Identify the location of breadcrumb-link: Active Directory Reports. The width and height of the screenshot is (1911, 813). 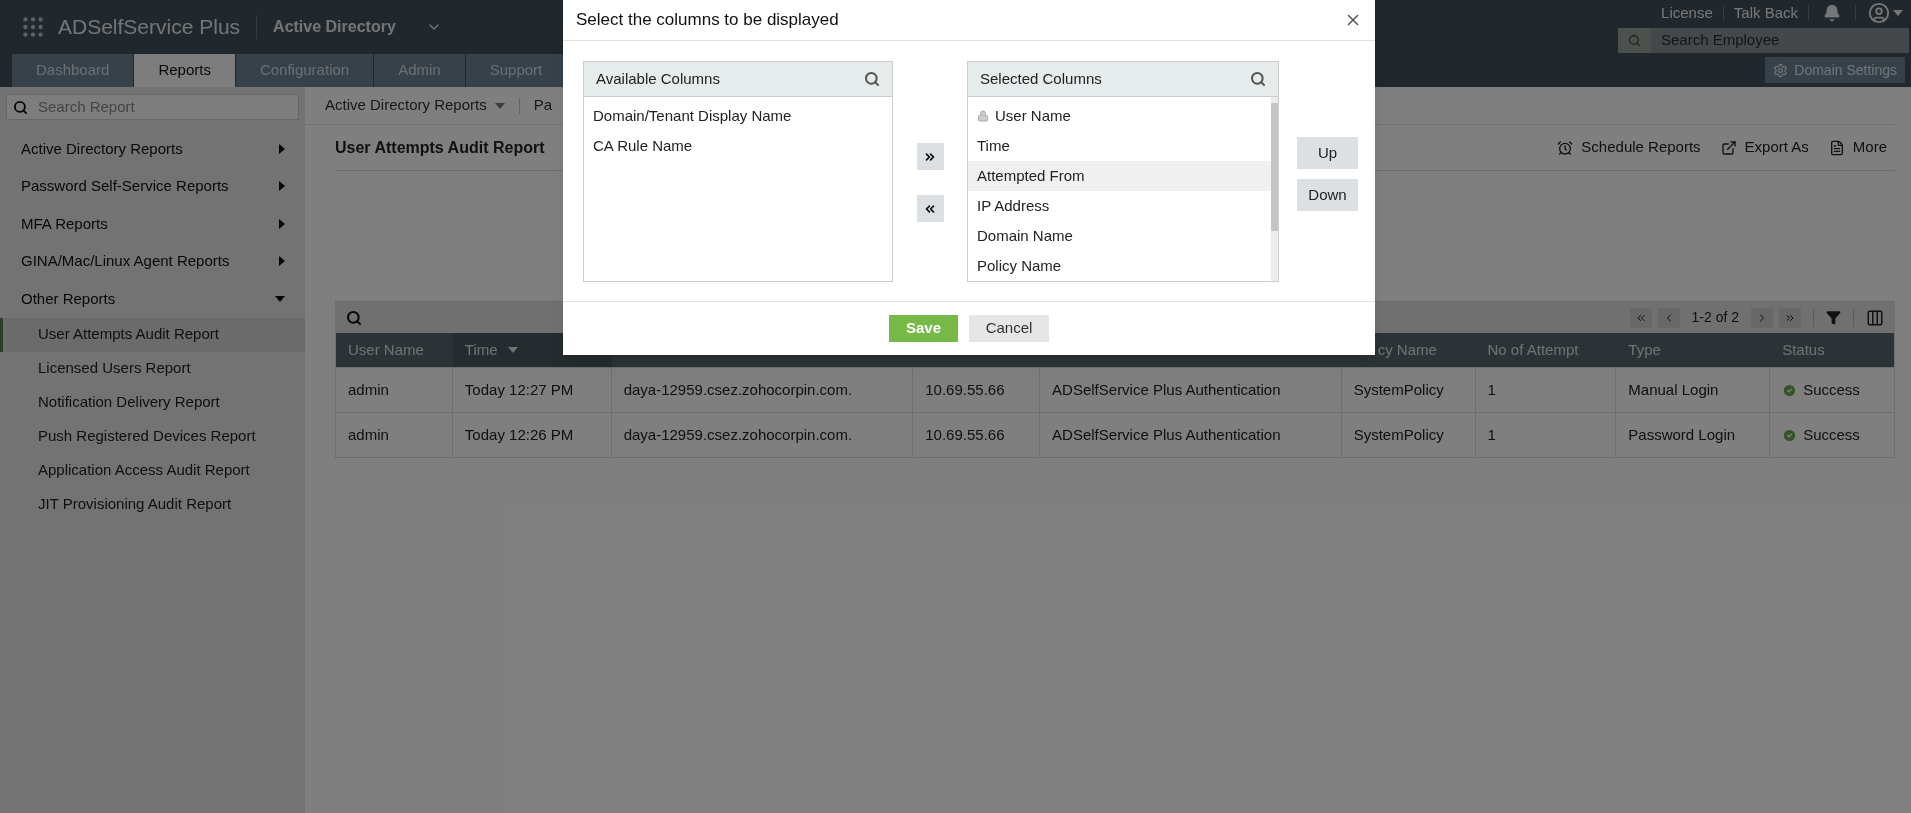
(415, 105).